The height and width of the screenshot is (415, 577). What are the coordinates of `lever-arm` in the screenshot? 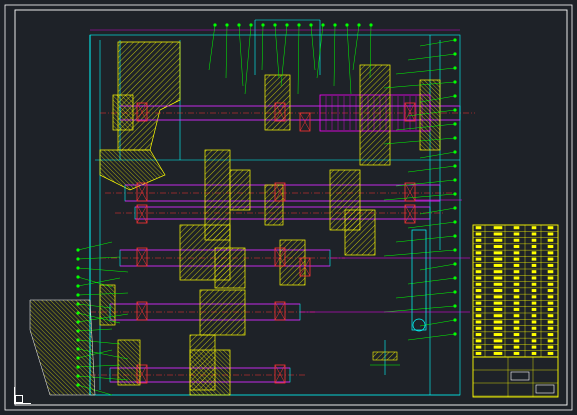 It's located at (419, 280).